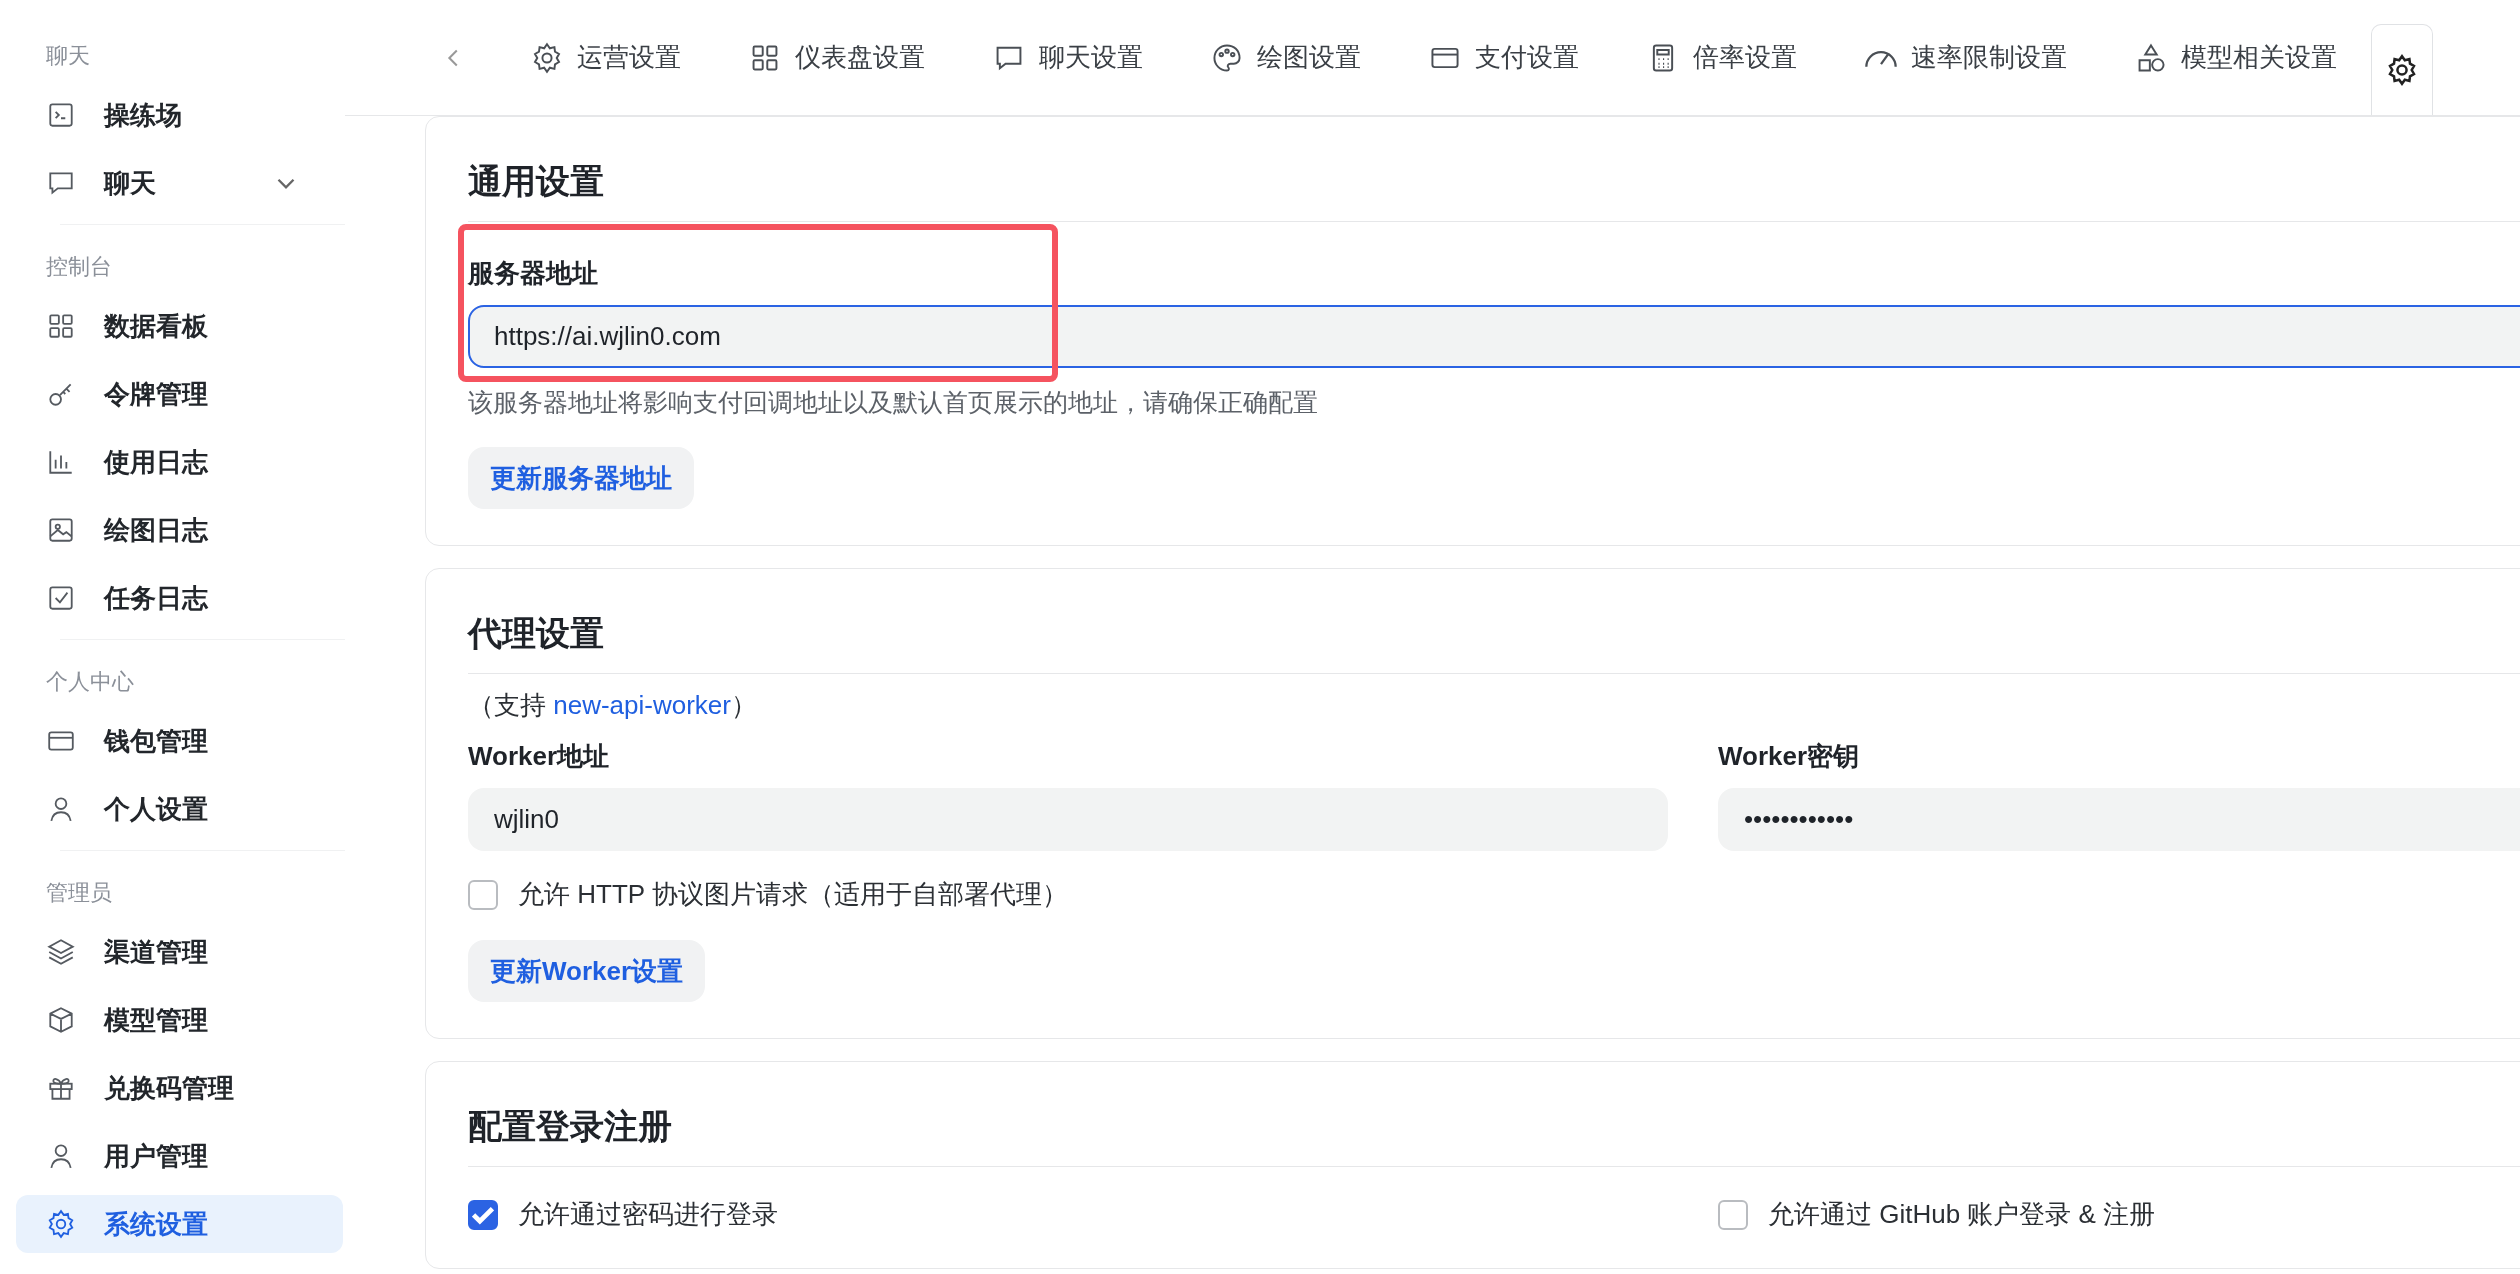 The width and height of the screenshot is (2520, 1274). Describe the element at coordinates (1494, 1114) in the screenshot. I see `card-title: 配置登录注册` at that location.